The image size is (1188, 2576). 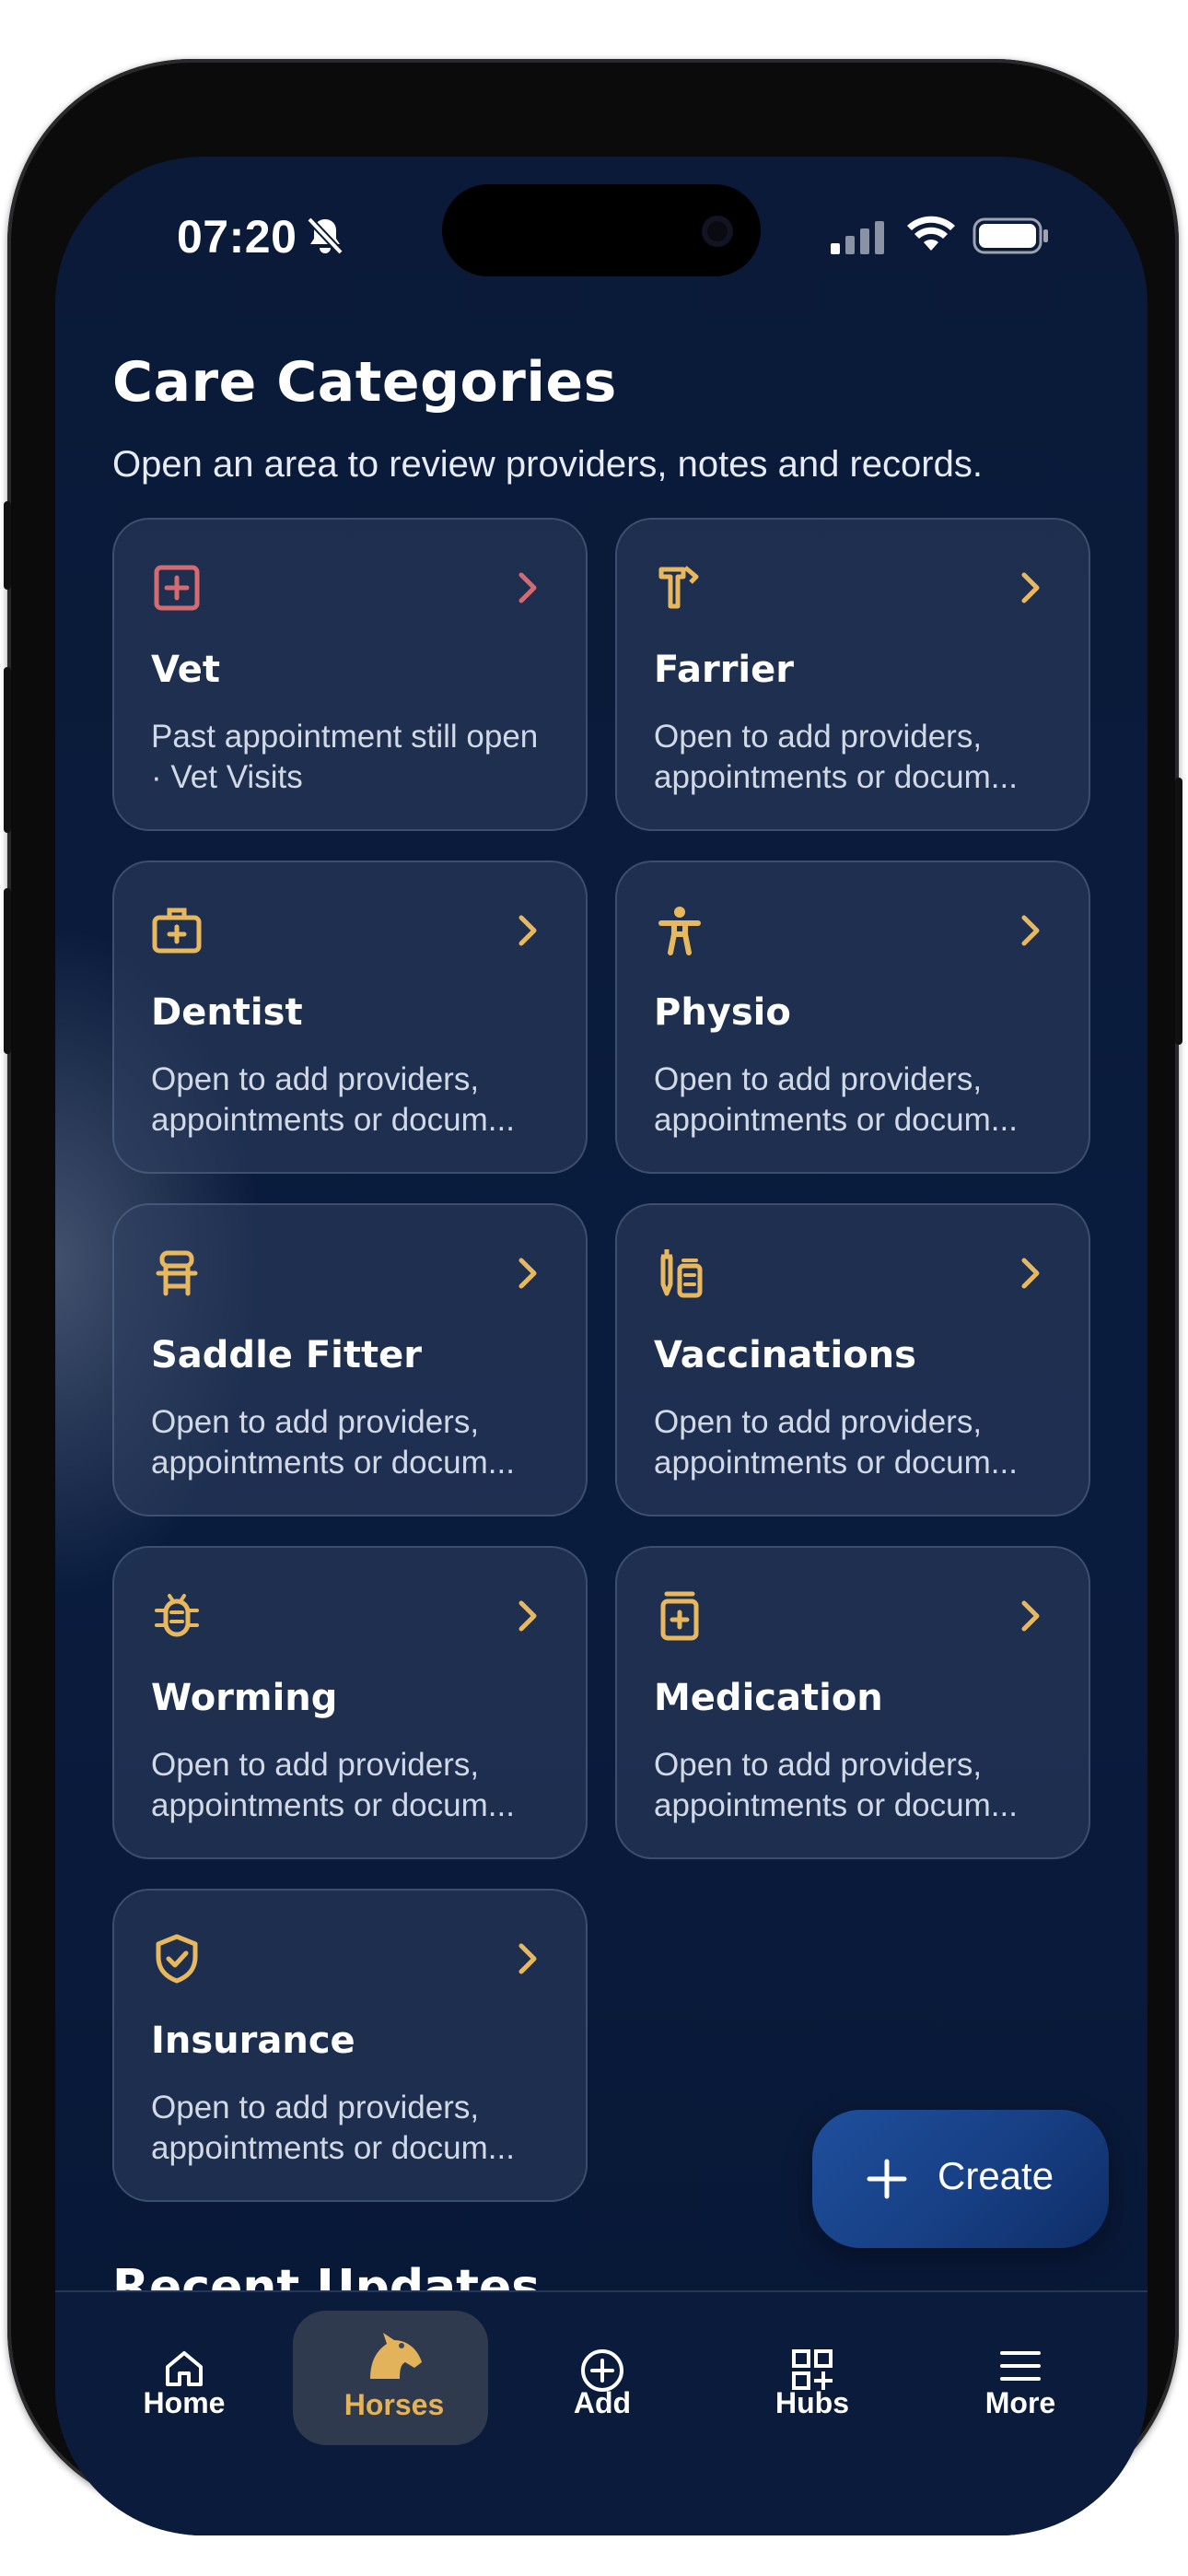 What do you see at coordinates (602, 2370) in the screenshot?
I see `tab-add: Add` at bounding box center [602, 2370].